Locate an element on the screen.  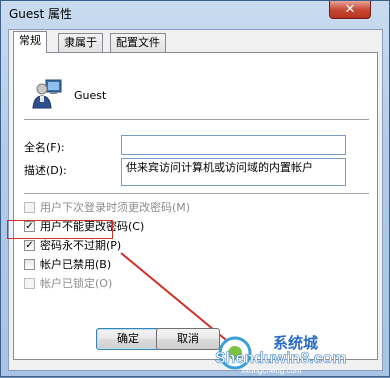
ok-button-label: 确定 is located at coordinates (128, 338).